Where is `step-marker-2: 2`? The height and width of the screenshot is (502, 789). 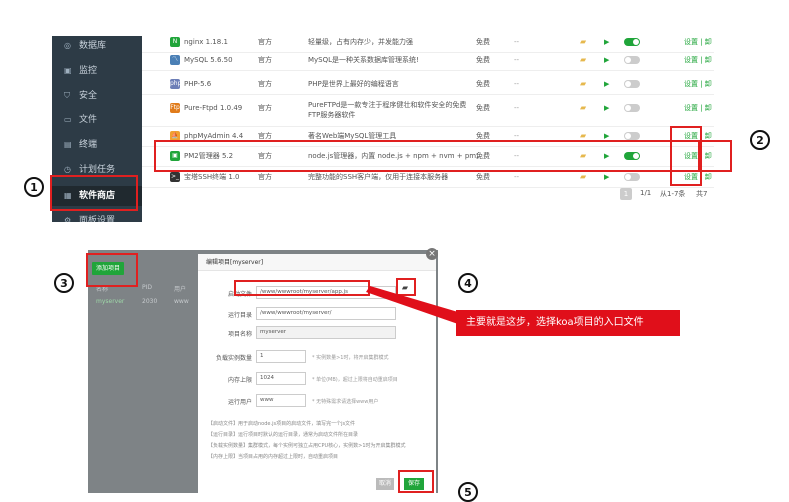 step-marker-2: 2 is located at coordinates (760, 140).